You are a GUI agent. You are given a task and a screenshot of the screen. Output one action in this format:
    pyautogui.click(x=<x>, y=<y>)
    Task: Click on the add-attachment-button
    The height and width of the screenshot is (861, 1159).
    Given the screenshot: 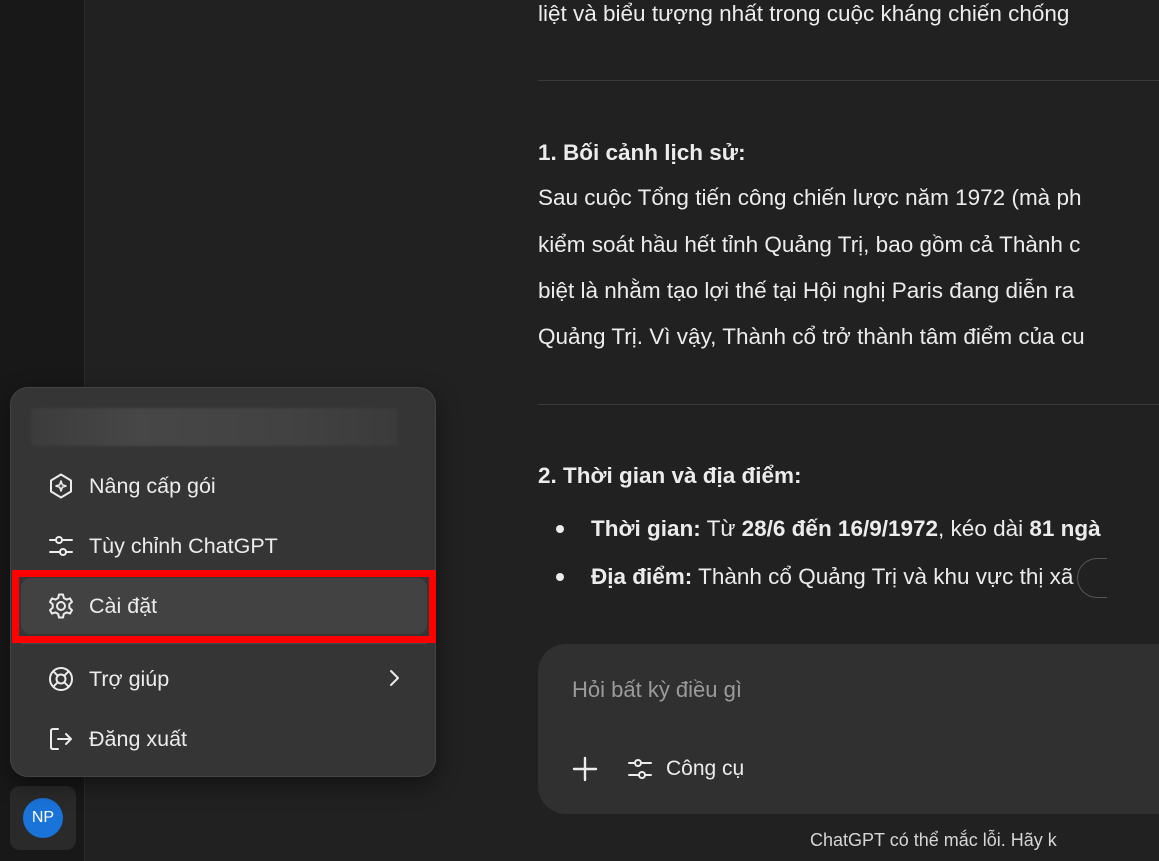 What is the action you would take?
    pyautogui.click(x=585, y=769)
    